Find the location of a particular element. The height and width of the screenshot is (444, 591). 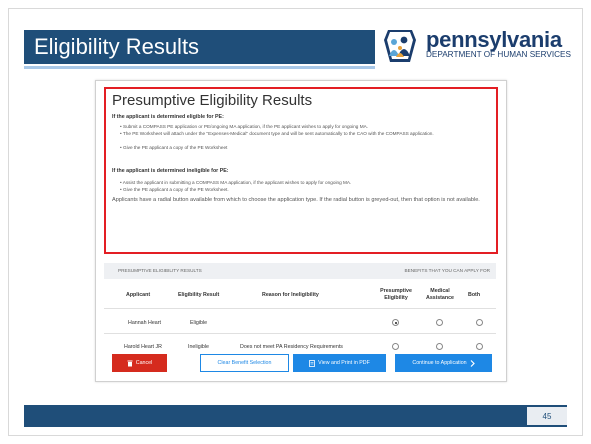

footer-bar is located at coordinates (295, 416).